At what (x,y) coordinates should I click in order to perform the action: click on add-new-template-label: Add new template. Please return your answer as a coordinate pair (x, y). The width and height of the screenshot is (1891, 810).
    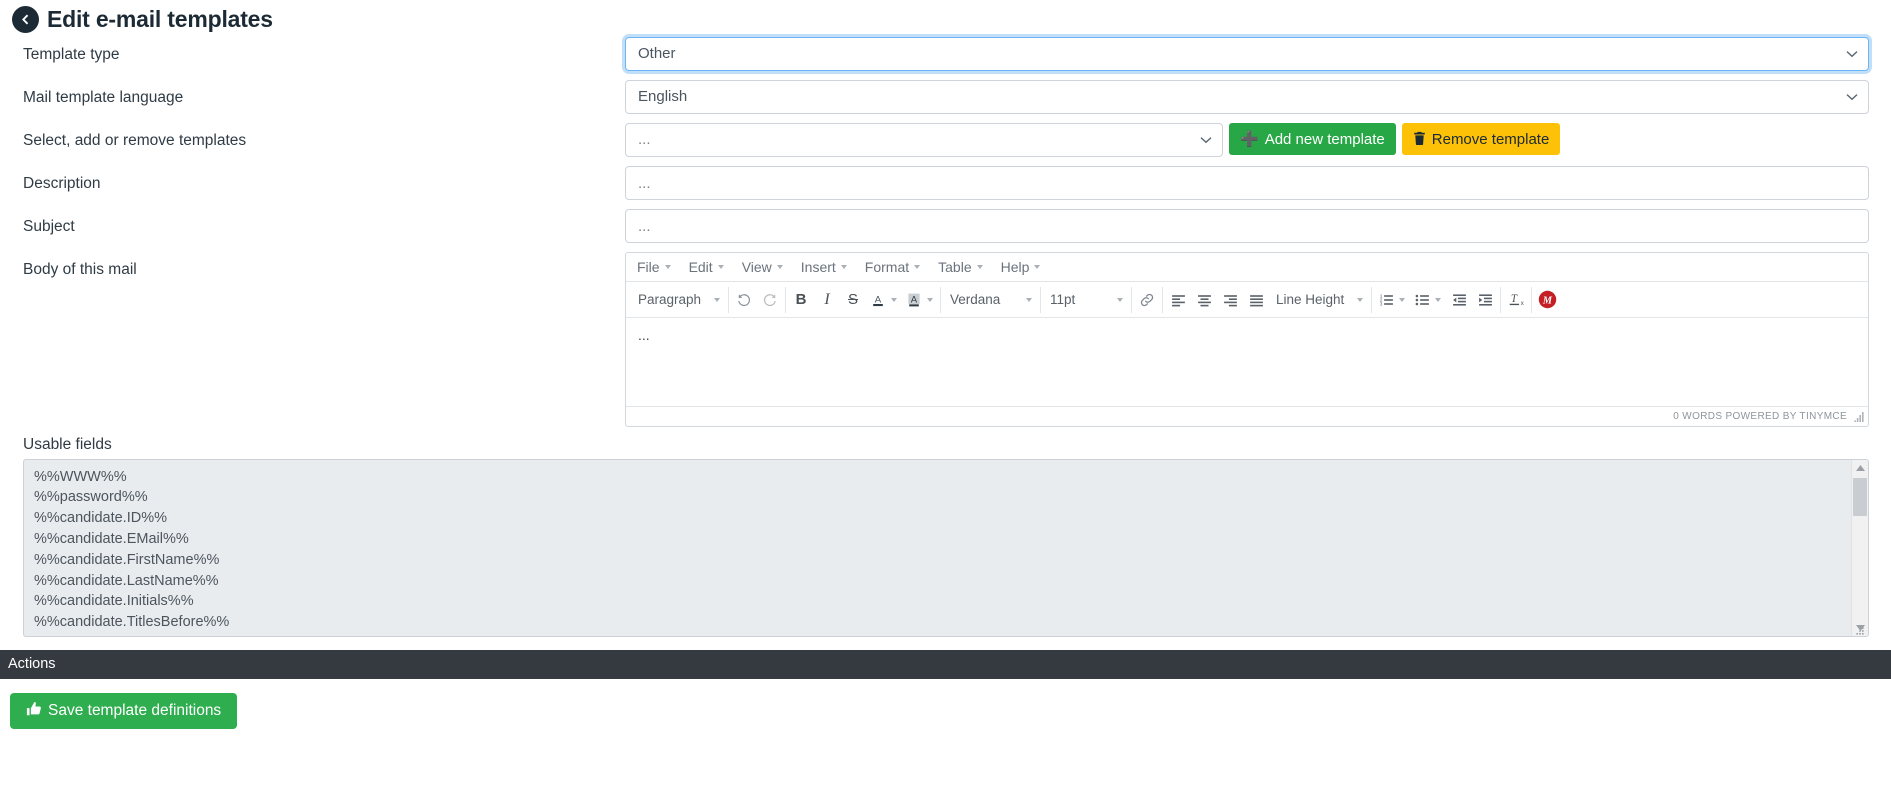
    Looking at the image, I should click on (1324, 139).